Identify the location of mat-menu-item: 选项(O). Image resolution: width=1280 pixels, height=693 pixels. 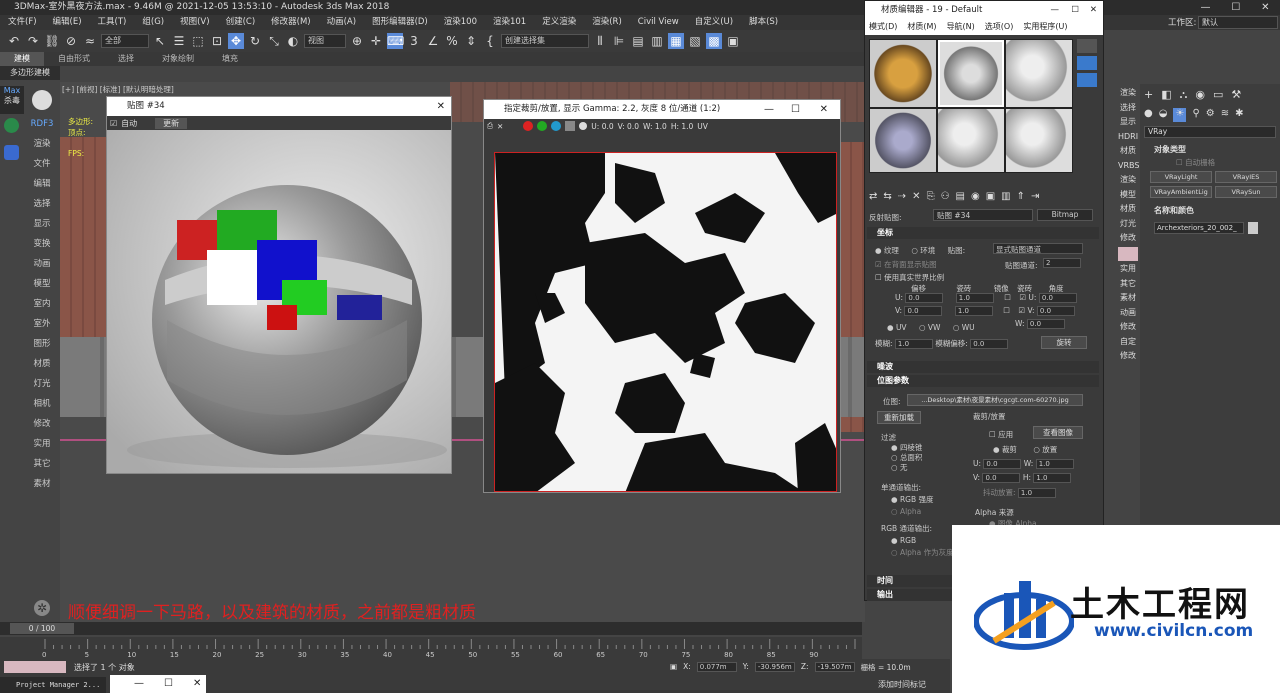
(999, 27).